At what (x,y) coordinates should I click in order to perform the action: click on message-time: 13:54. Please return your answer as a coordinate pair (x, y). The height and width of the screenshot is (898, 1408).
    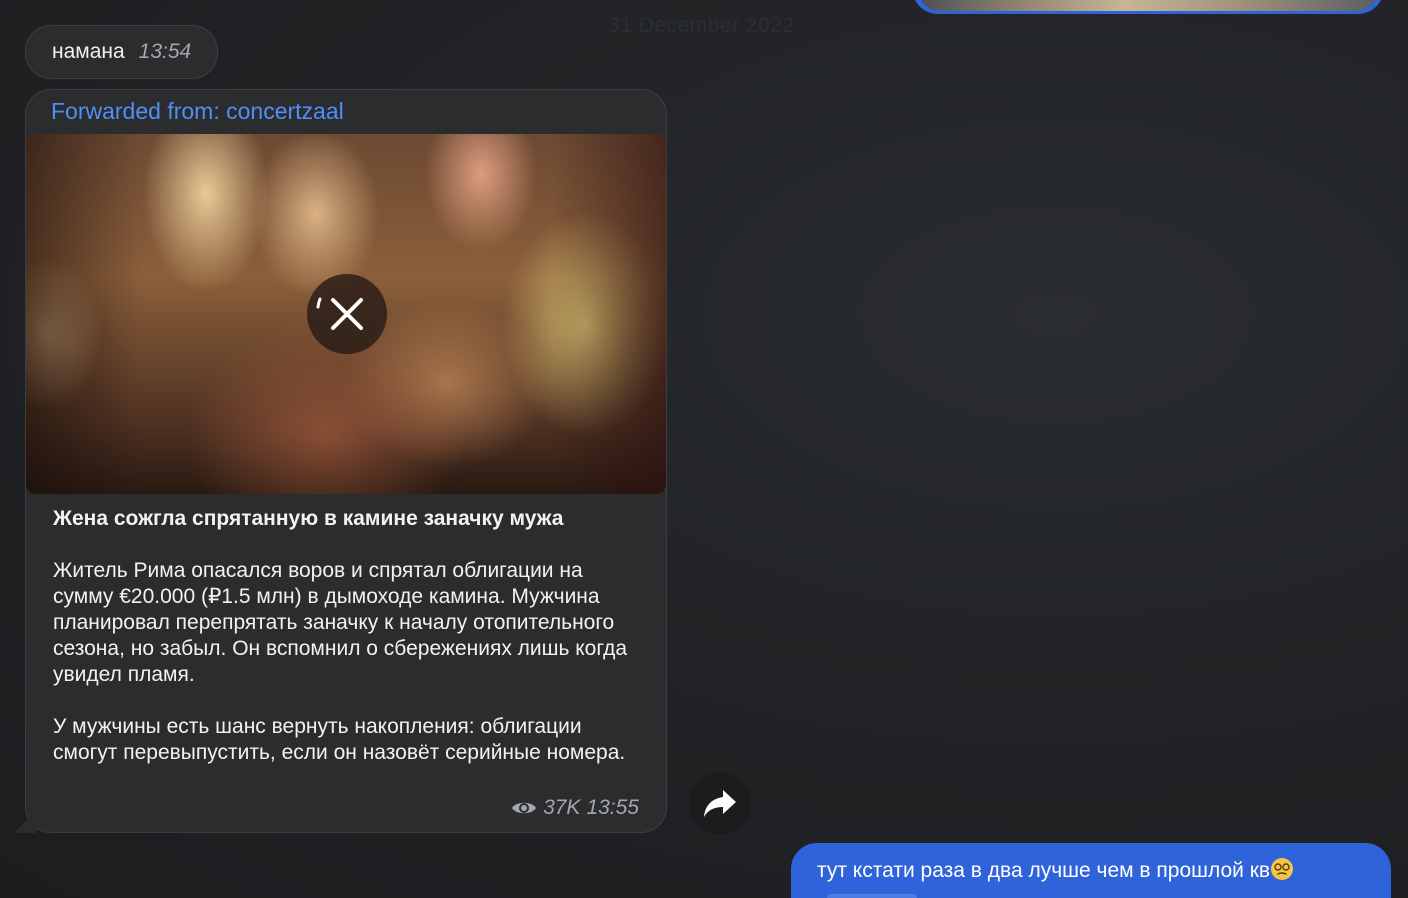
    Looking at the image, I should click on (165, 51).